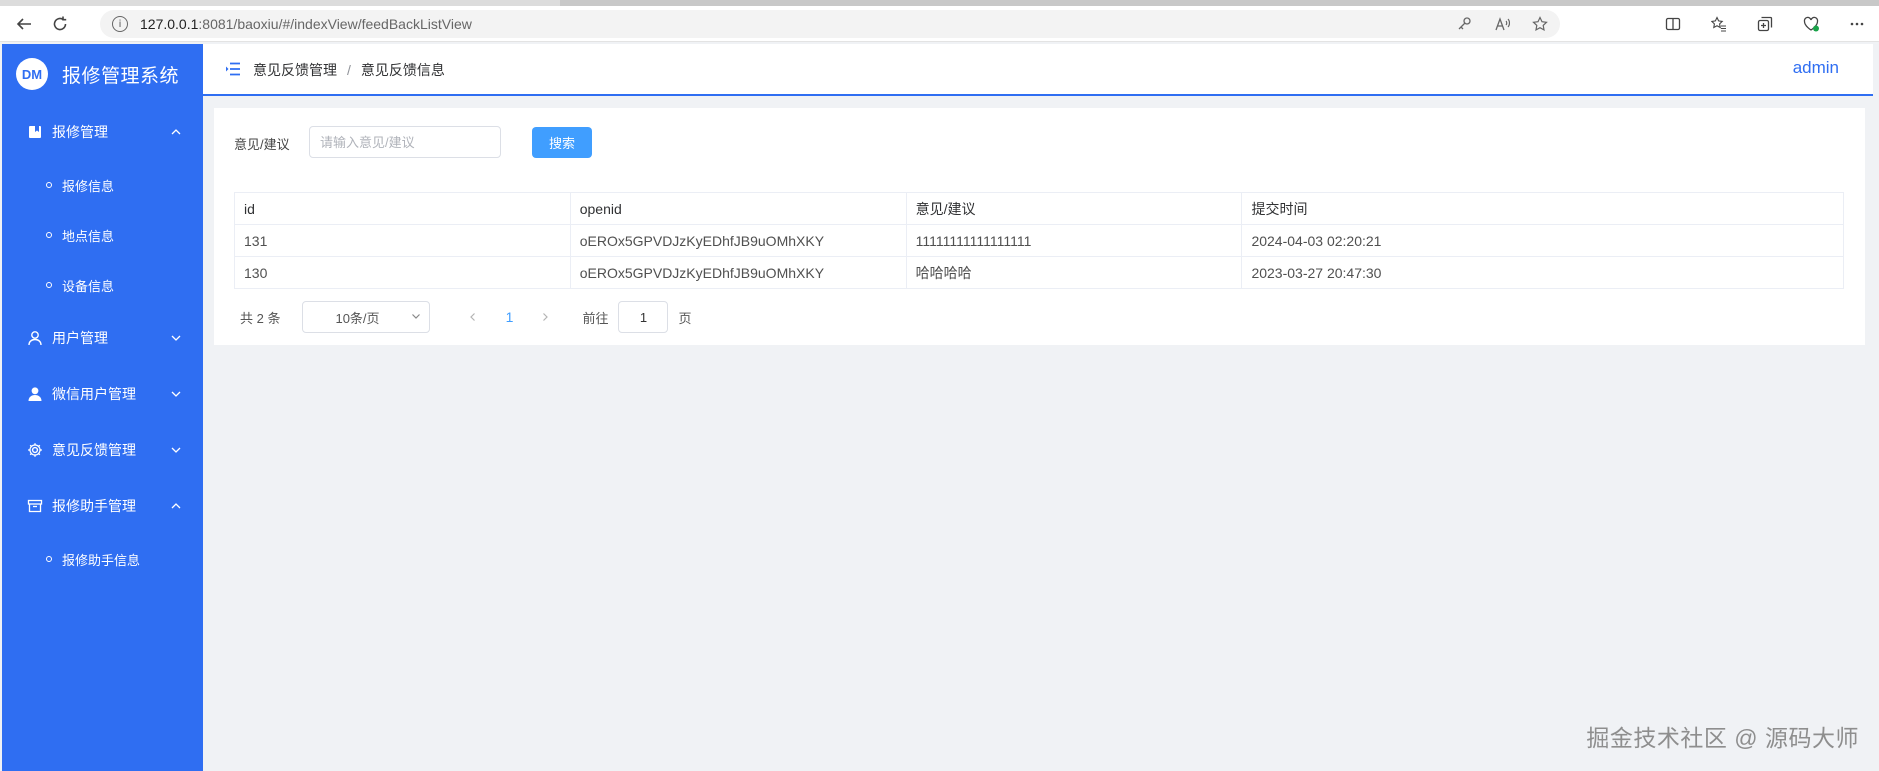  I want to click on cell-id: 130, so click(402, 272).